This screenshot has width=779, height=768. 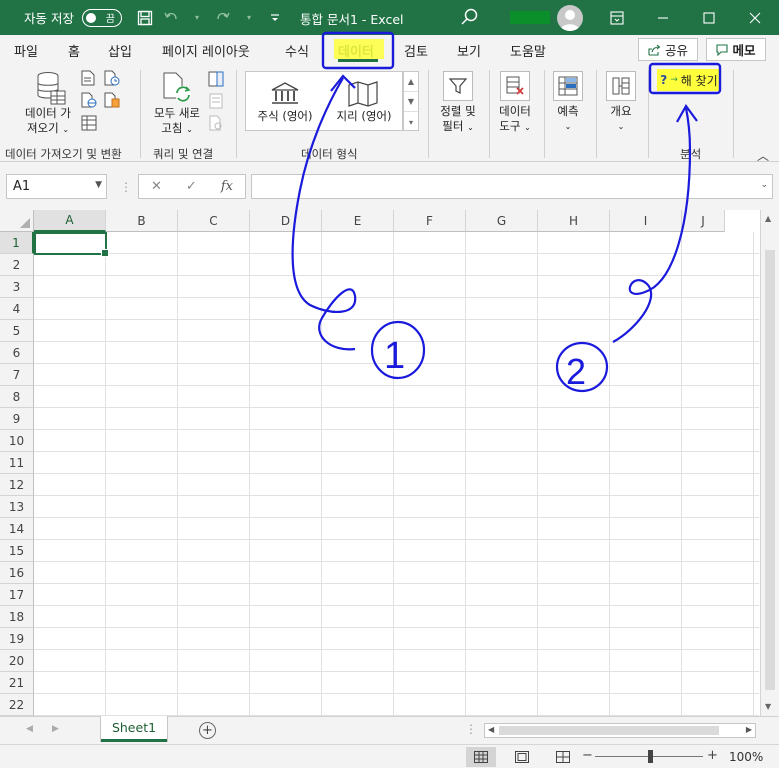 I want to click on get-data-label: 데이터 가 져오기 ⌄, so click(x=48, y=121).